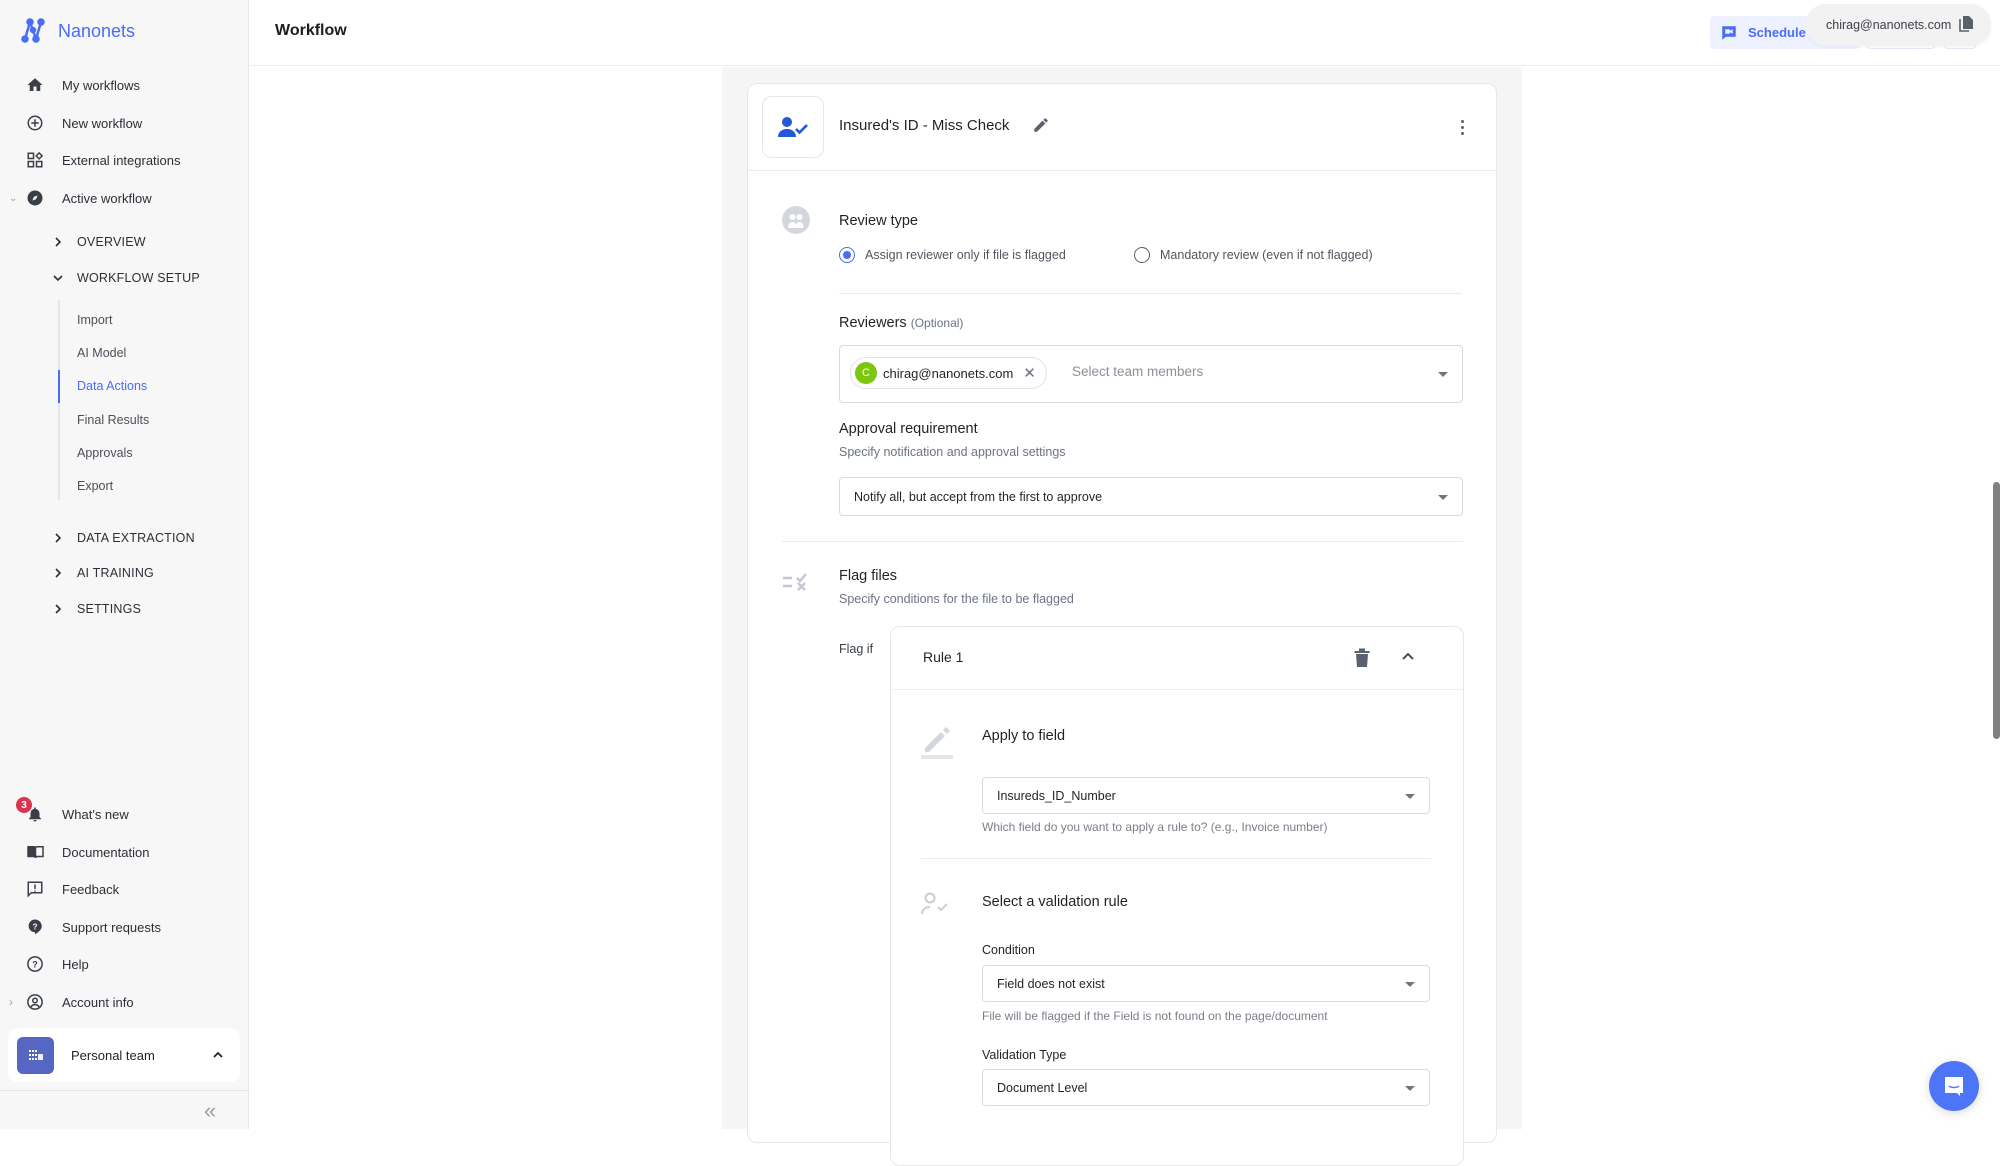  Describe the element at coordinates (24, 805) in the screenshot. I see `notification-badge: 3` at that location.